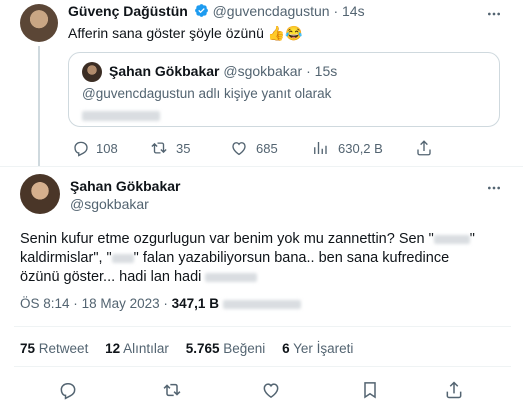 Image resolution: width=523 pixels, height=417 pixels. I want to click on quoted-handle: @sgokbakar, so click(263, 71).